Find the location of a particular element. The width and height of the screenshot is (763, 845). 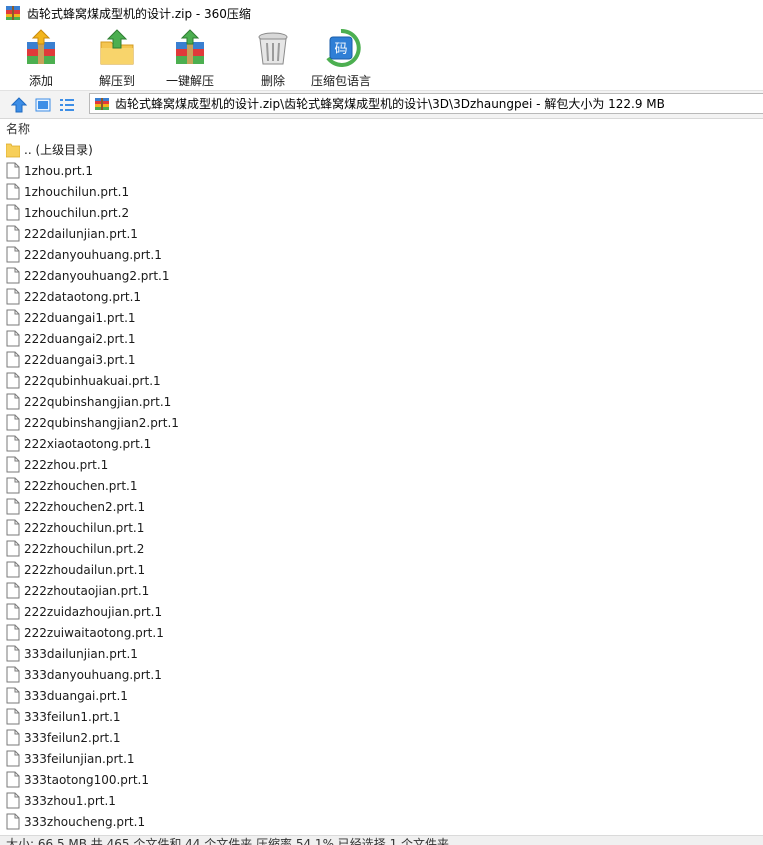

file-name: 1zhouchilun.prt.1 is located at coordinates (77, 191).